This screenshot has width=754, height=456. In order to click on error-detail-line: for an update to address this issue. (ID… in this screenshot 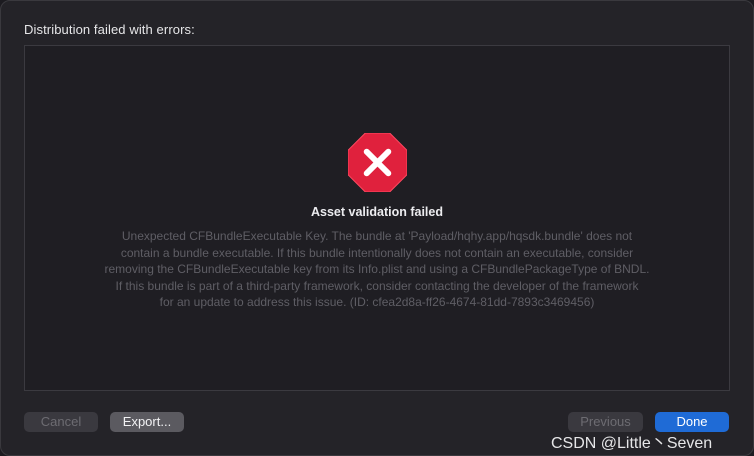, I will do `click(377, 302)`.